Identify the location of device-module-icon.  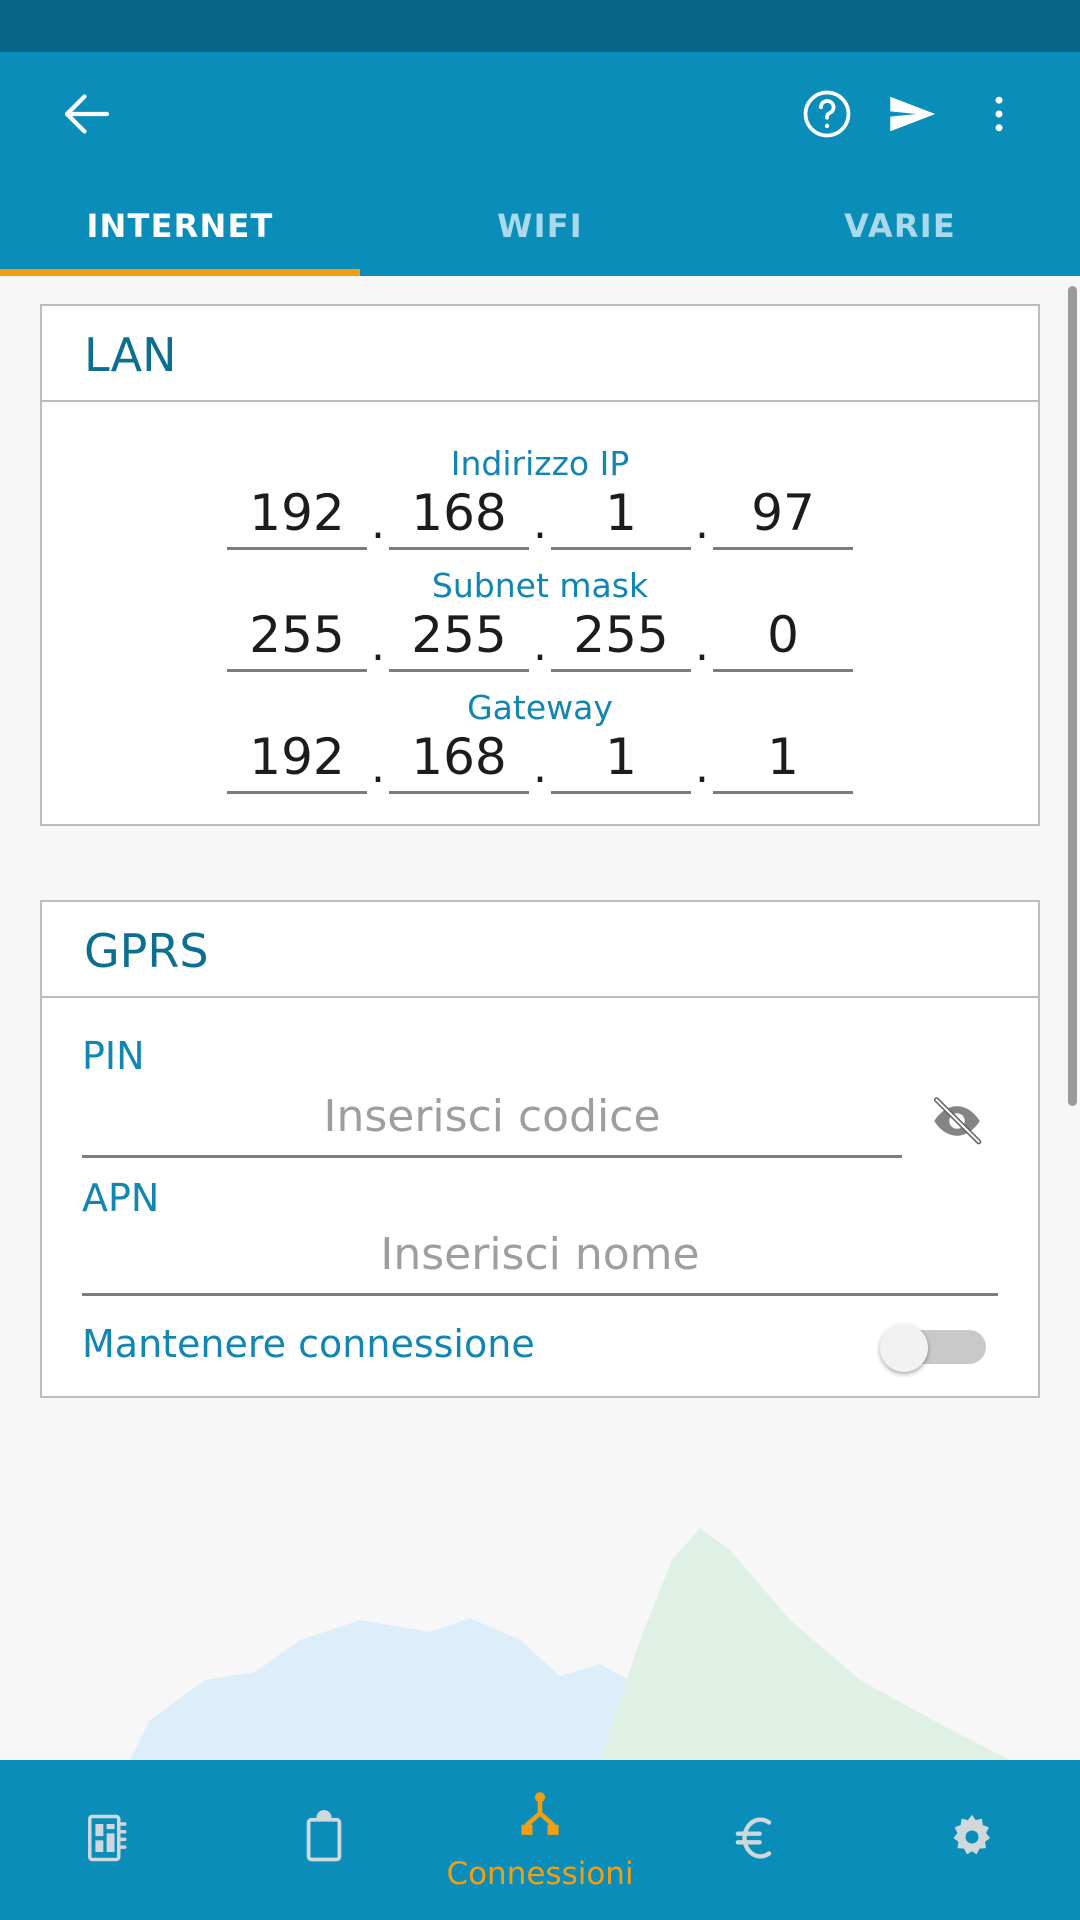
(108, 1840).